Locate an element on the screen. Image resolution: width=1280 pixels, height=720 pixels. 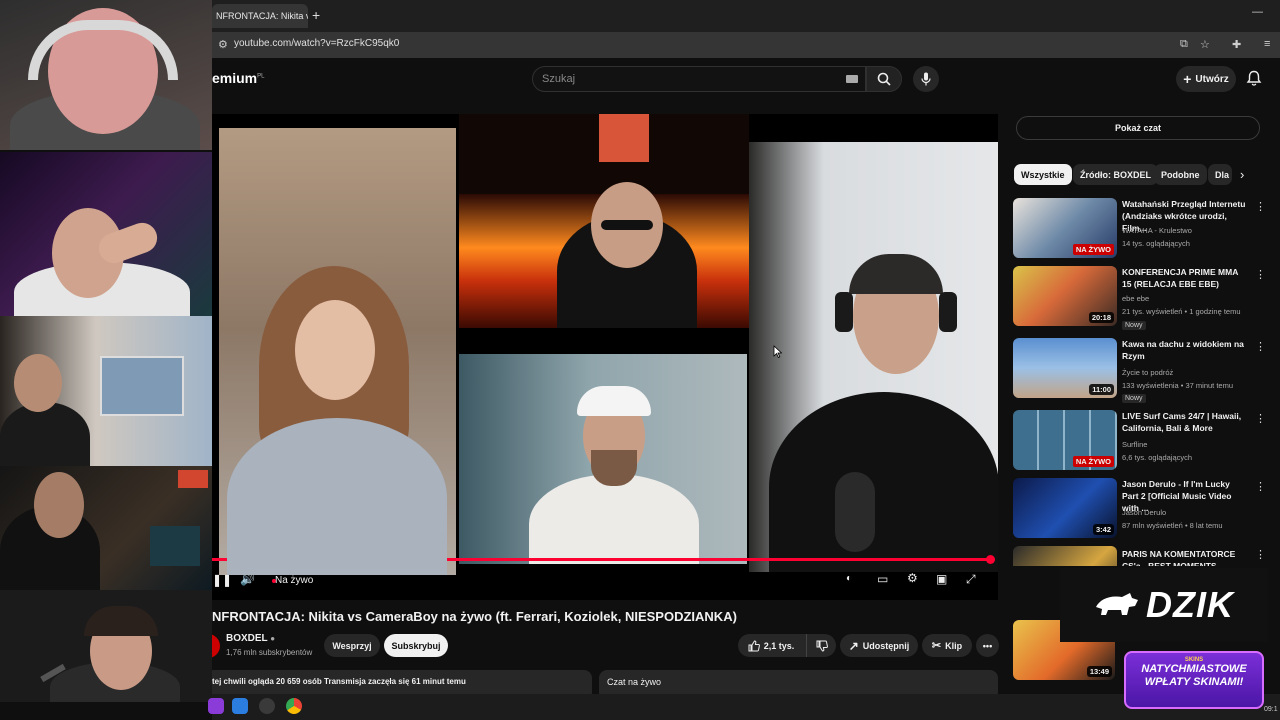
channel-subscribers: 1,76 mln subskrybentów is located at coordinates (269, 652).